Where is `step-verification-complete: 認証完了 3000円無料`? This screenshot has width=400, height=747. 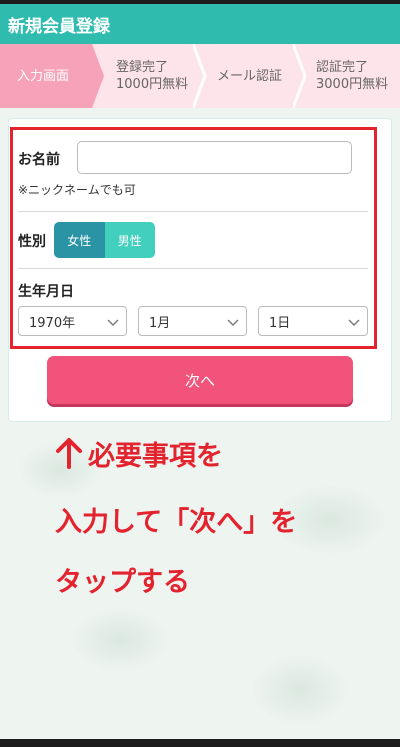
step-verification-complete: 認証完了 3000円無料 is located at coordinates (352, 76).